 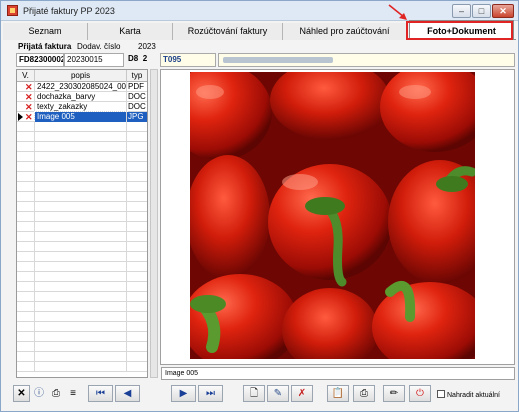 What do you see at coordinates (366, 60) in the screenshot?
I see `partner-name-field` at bounding box center [366, 60].